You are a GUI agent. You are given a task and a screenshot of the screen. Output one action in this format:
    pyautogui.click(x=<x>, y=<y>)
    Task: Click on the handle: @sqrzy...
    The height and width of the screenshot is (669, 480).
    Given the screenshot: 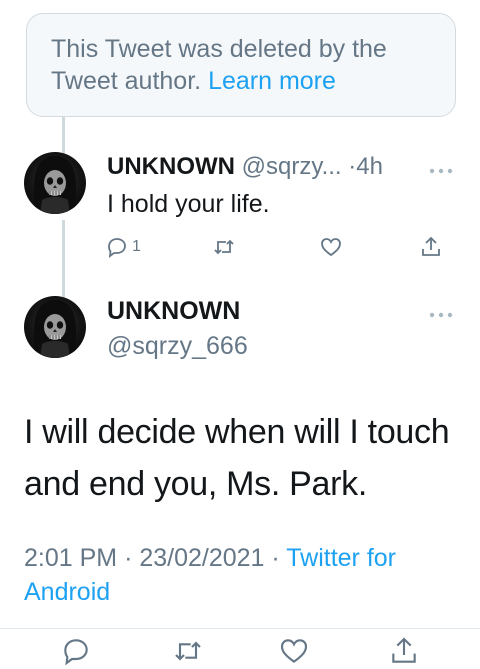 What is the action you would take?
    pyautogui.click(x=292, y=166)
    